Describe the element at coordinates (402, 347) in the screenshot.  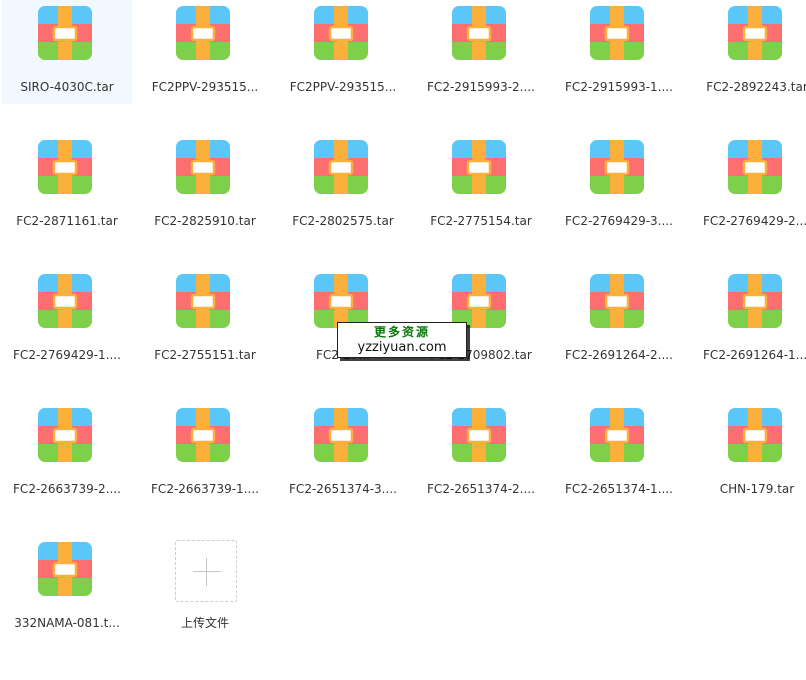
I see `watermark-line2: yzziyuan.com` at that location.